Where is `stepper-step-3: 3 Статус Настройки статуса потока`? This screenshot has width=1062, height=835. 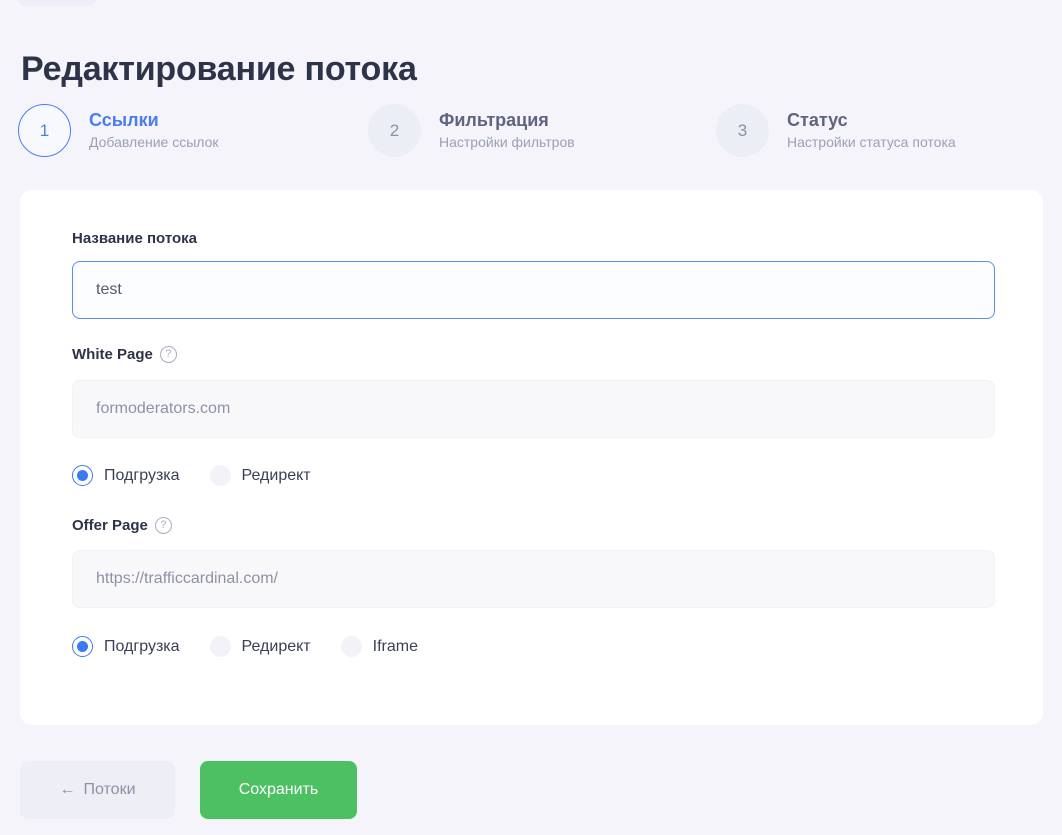
stepper-step-3: 3 Статус Настройки статуса потока is located at coordinates (836, 130).